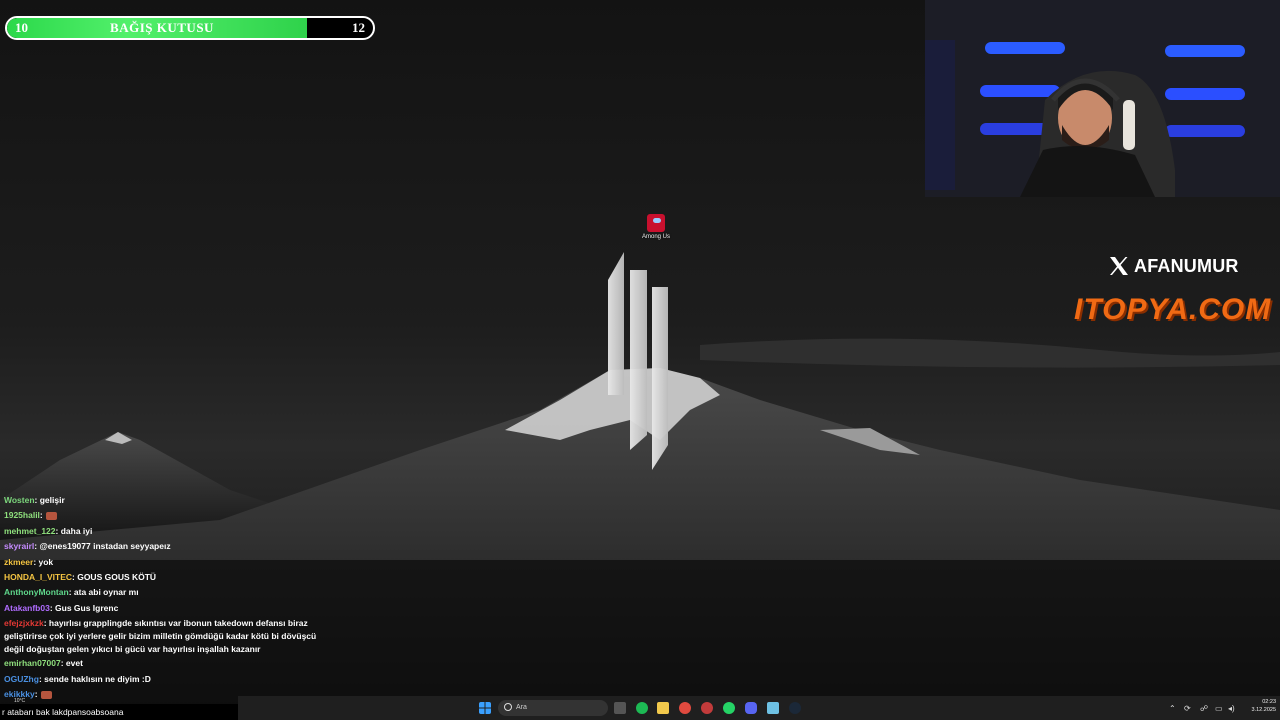 This screenshot has width=1280, height=720. Describe the element at coordinates (160, 663) in the screenshot. I see `chat-message: emirhan07007: evet` at that location.